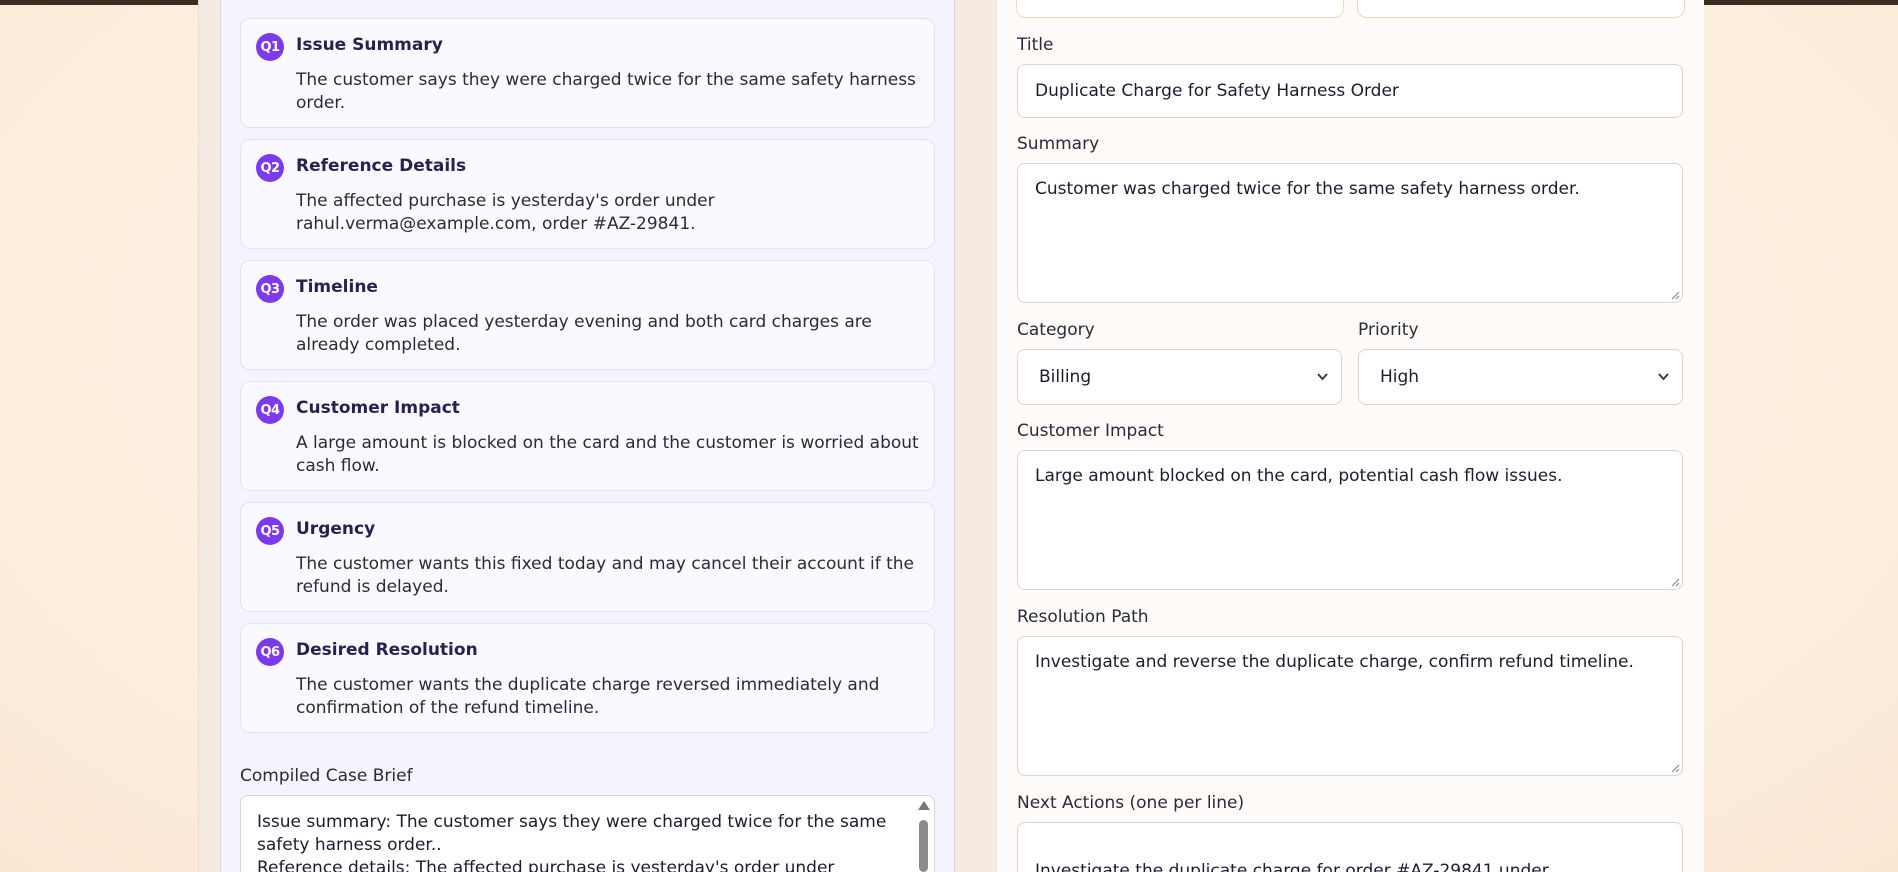  What do you see at coordinates (326, 776) in the screenshot?
I see `case-brief-label: Compiled Case Brief` at bounding box center [326, 776].